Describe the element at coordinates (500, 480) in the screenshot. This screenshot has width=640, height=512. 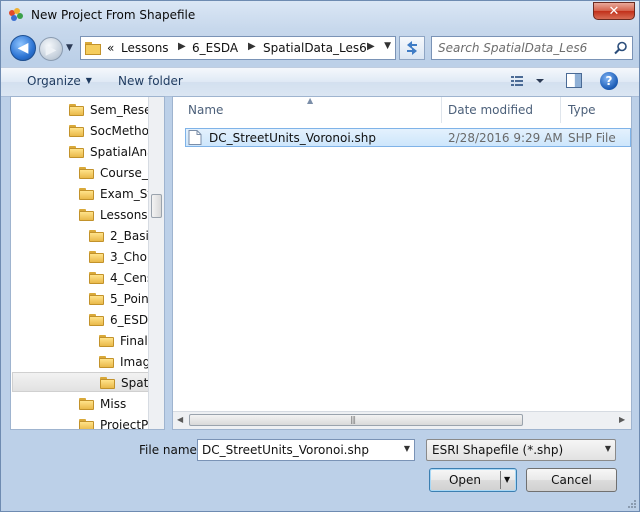
I see `split-divider` at that location.